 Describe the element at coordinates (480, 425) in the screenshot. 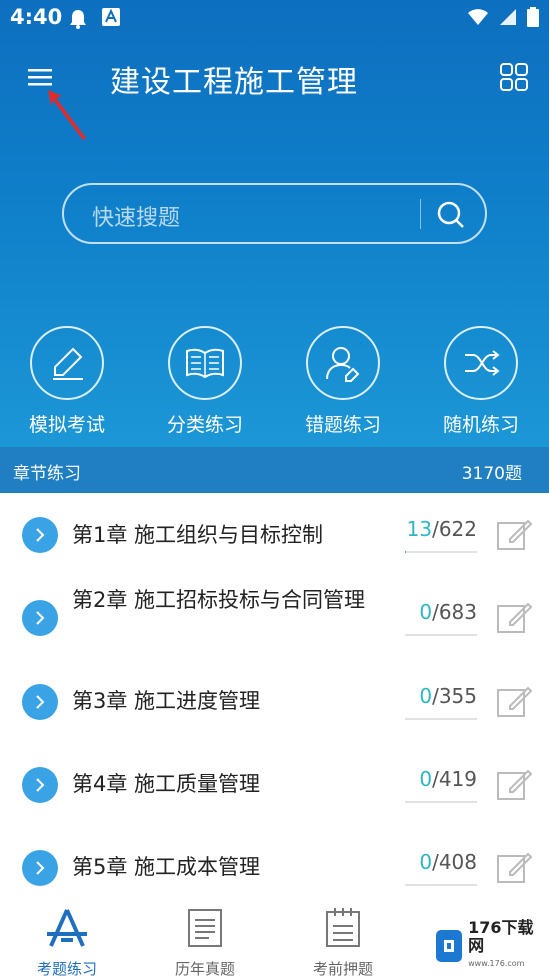

I see `feature-label: 随机练习` at that location.